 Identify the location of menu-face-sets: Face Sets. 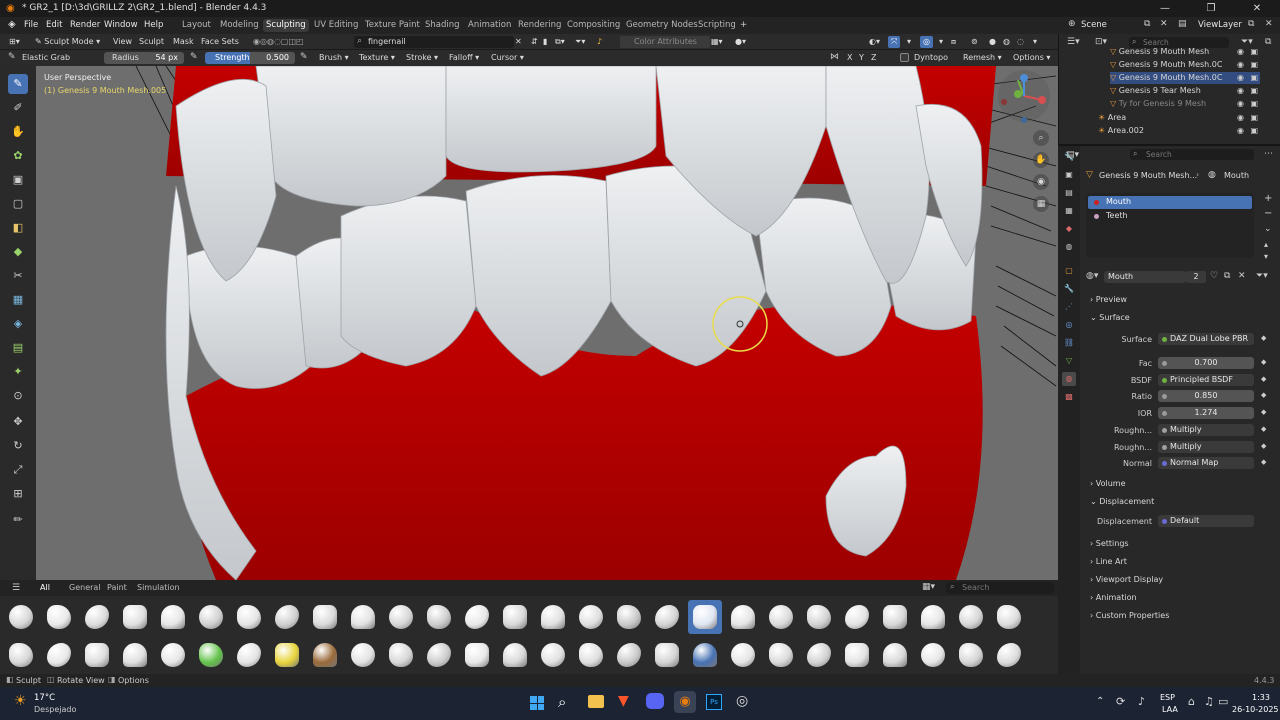
(220, 42).